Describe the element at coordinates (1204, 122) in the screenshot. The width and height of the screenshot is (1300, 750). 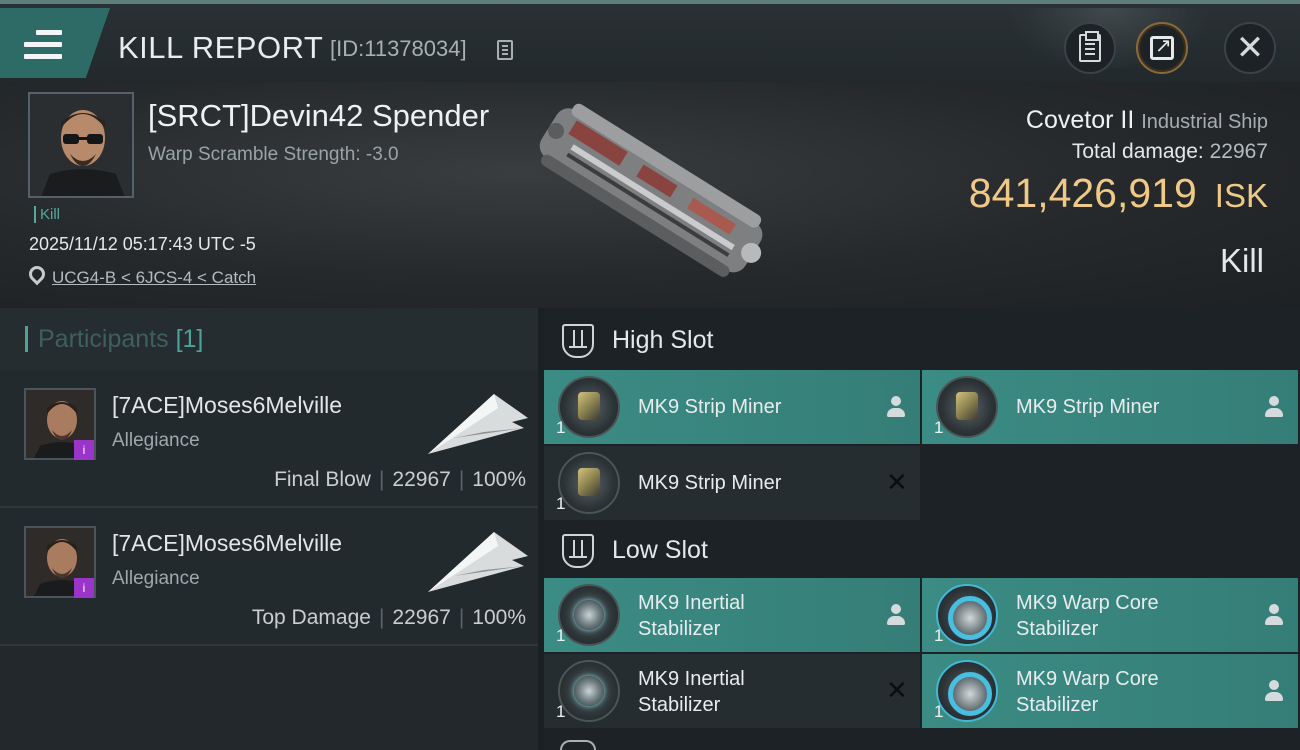
I see `ship-class: Industrial Ship` at that location.